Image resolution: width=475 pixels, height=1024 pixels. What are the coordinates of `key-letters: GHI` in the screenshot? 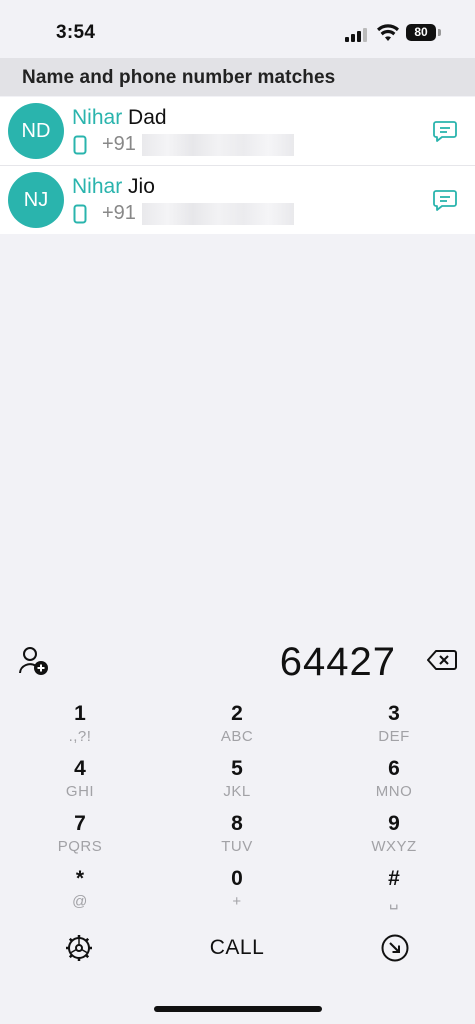 It's located at (80, 791).